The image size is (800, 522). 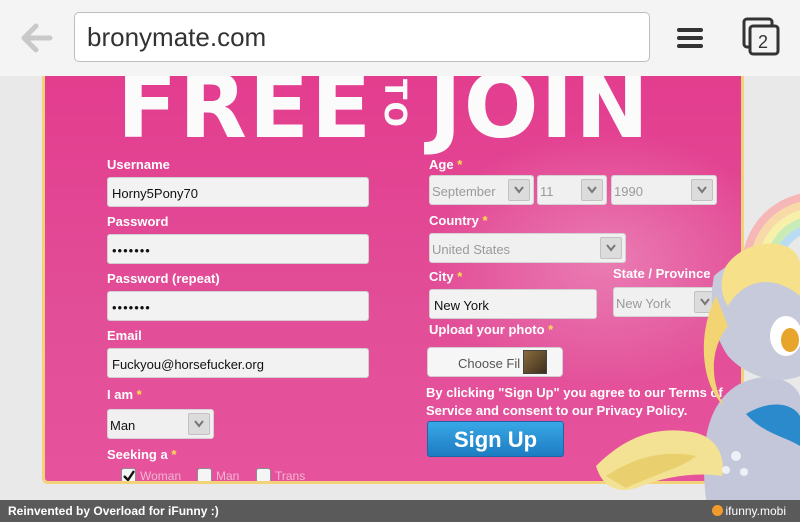 I want to click on password-field: •••••••, so click(x=238, y=249).